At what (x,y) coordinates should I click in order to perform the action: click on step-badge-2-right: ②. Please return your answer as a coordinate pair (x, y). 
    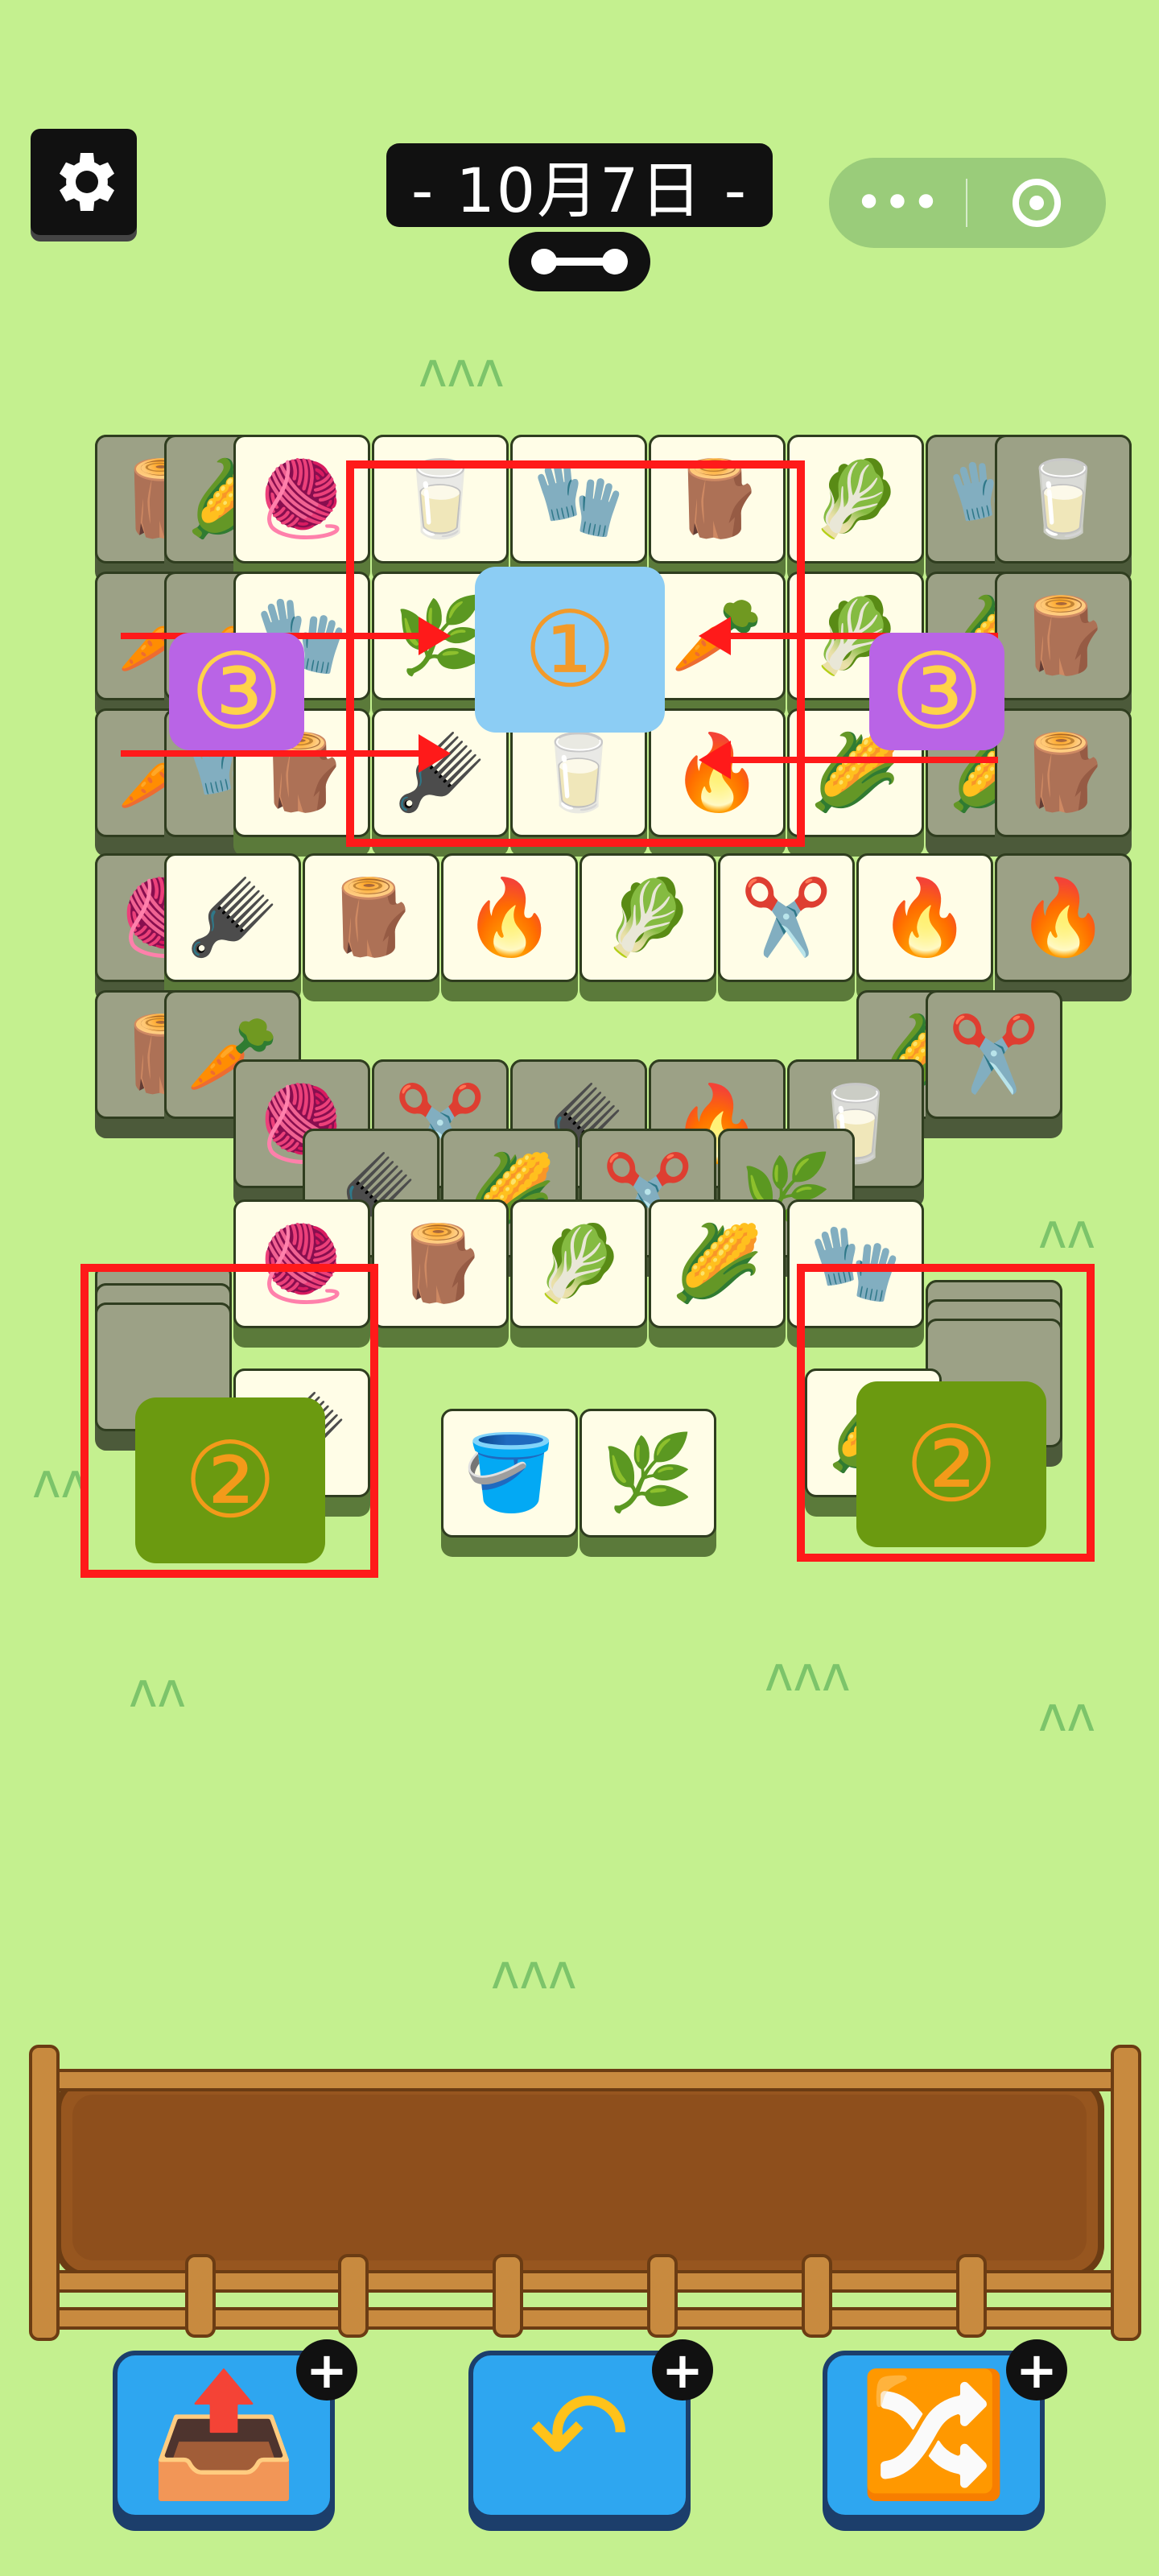
    Looking at the image, I should click on (951, 1464).